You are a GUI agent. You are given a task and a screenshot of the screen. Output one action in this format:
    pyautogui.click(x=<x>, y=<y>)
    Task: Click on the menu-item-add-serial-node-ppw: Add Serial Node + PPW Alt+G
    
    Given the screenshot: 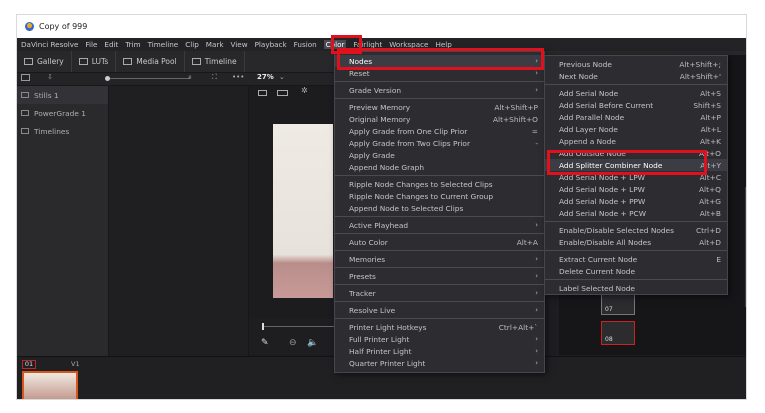 What is the action you would take?
    pyautogui.click(x=636, y=201)
    